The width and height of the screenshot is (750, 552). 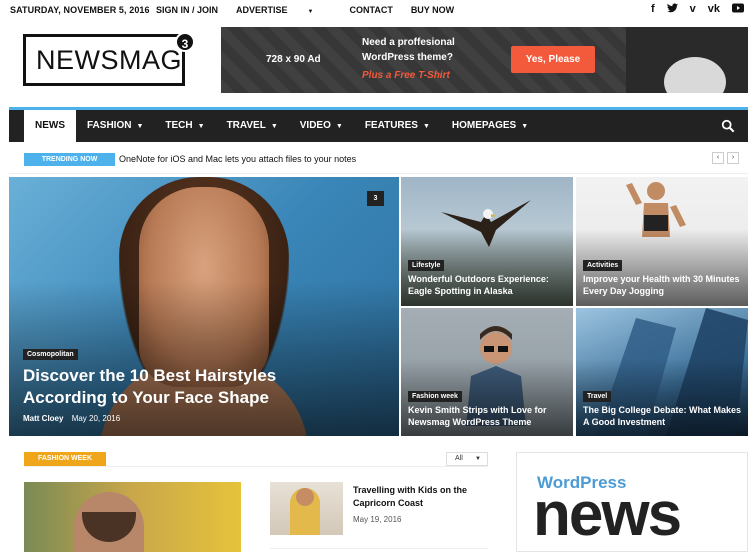 I want to click on ad-headline-1: Need a proffesional, so click(x=408, y=42).